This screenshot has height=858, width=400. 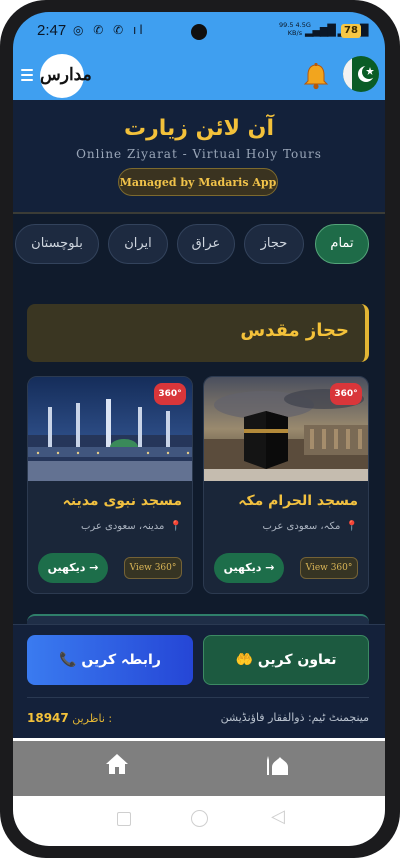 I want to click on home-system-icon, so click(x=199, y=818).